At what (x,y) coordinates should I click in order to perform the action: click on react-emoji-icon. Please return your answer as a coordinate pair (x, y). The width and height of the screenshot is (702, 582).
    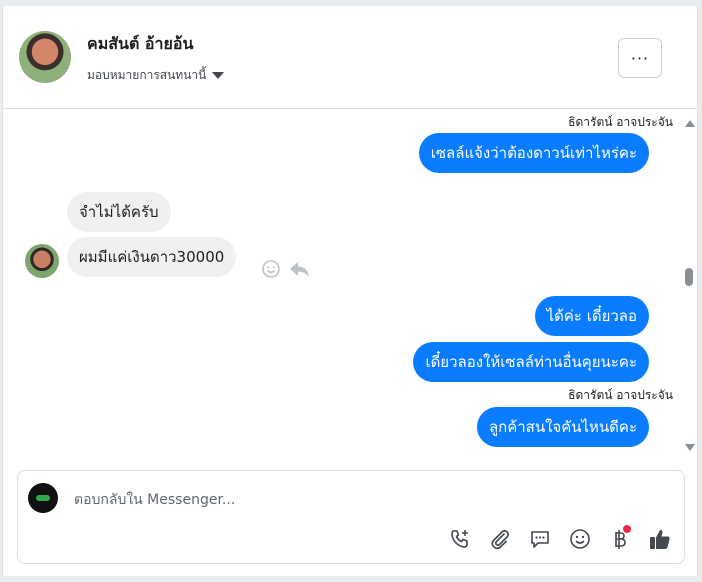
    Looking at the image, I should click on (271, 271).